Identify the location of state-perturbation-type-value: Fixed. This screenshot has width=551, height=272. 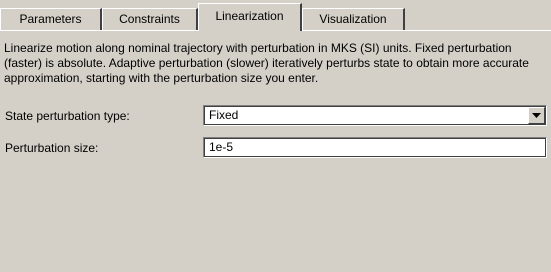
(224, 115).